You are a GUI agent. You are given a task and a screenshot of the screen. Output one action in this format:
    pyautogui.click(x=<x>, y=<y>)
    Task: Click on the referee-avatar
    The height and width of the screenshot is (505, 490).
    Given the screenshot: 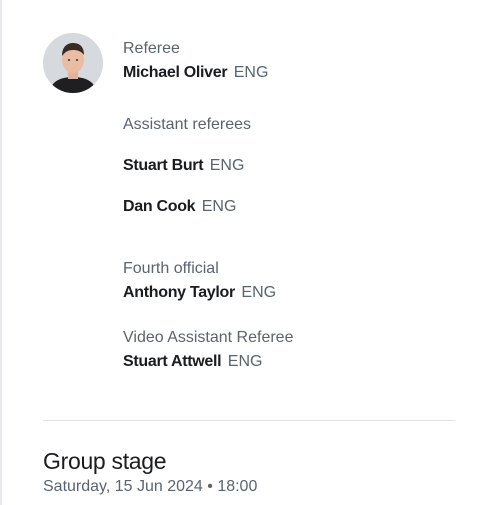 What is the action you would take?
    pyautogui.click(x=73, y=63)
    